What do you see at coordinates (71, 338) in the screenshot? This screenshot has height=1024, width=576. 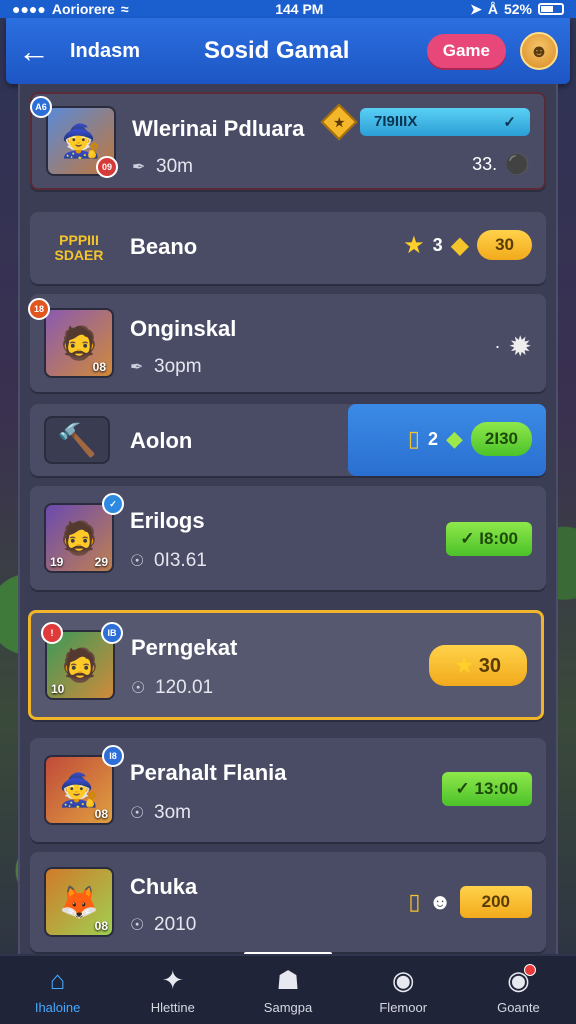 I see `pirate-avatar-icon: 🧔 18 08` at bounding box center [71, 338].